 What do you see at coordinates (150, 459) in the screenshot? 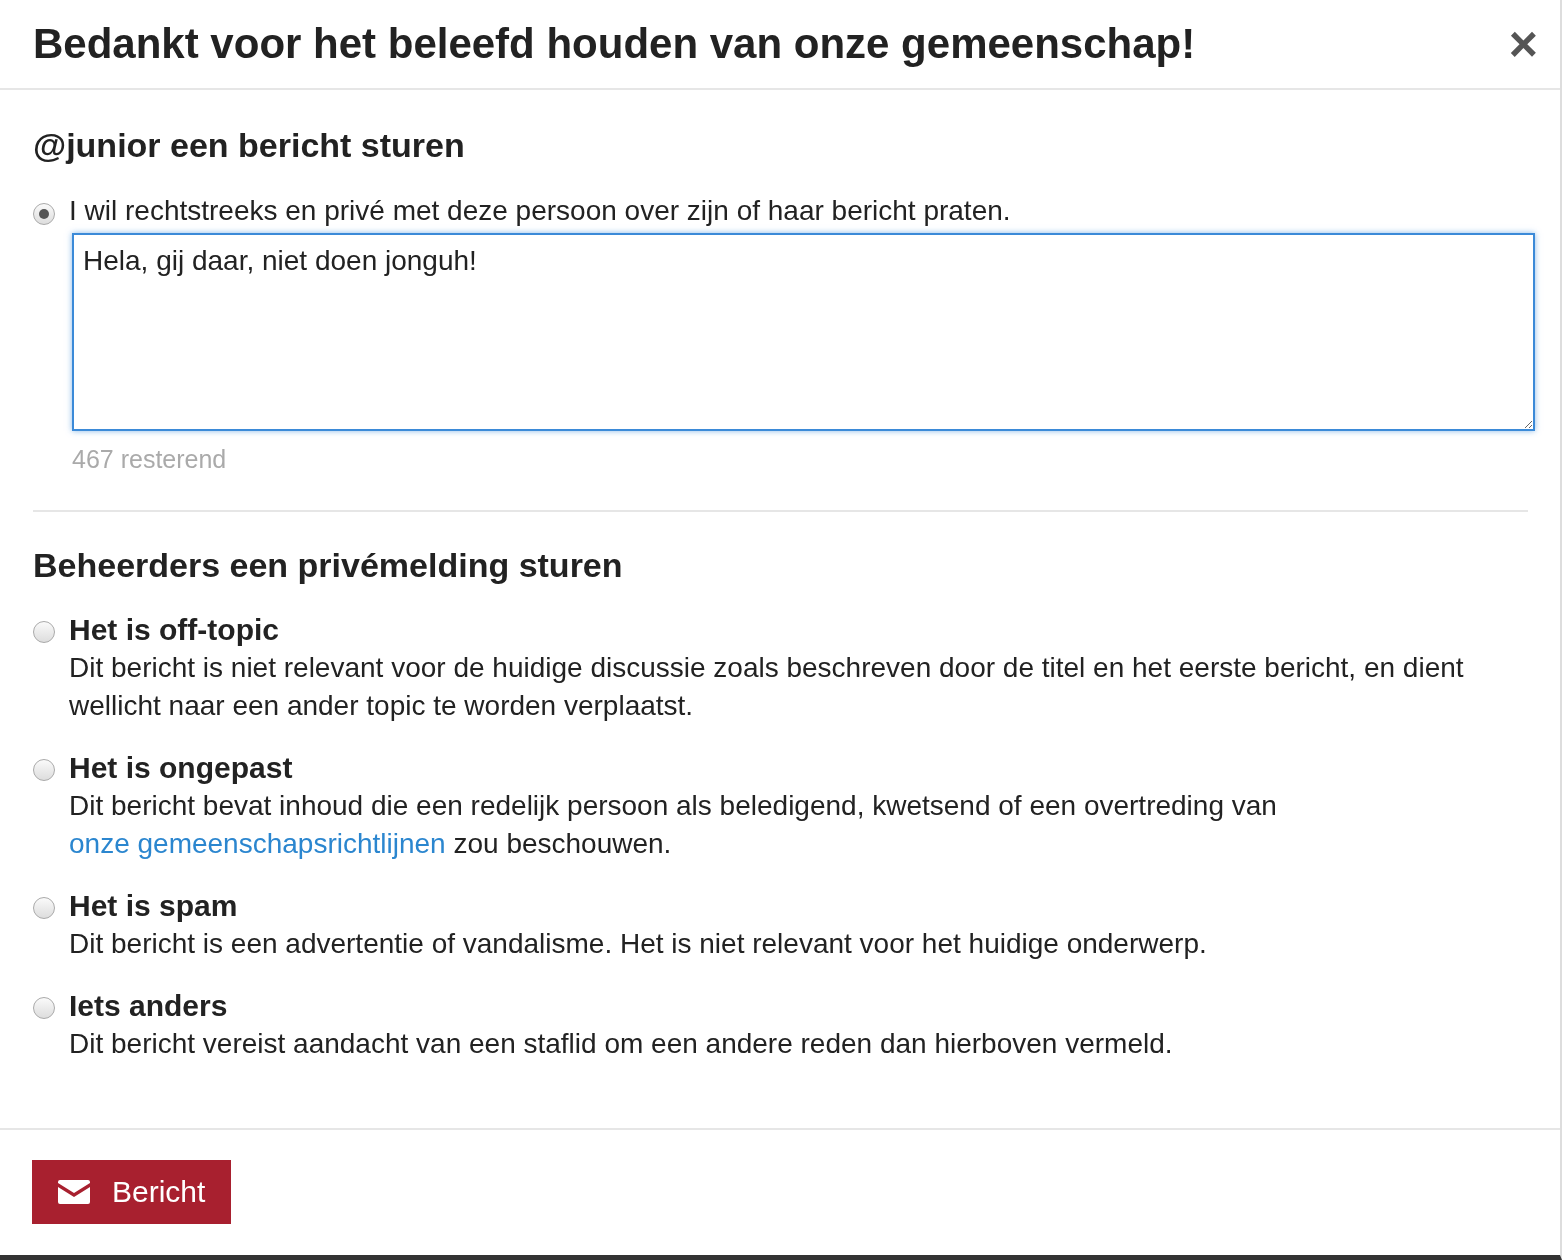
I see `remaining-count: 467 resterend` at bounding box center [150, 459].